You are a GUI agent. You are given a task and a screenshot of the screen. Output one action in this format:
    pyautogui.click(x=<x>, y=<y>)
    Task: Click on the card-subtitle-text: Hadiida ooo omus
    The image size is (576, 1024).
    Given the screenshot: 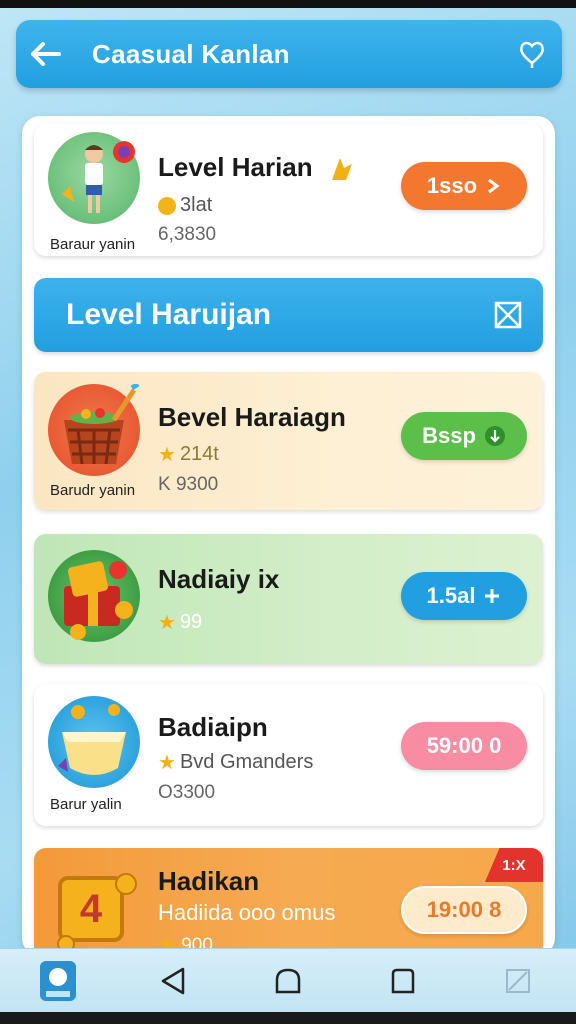 What is the action you would take?
    pyautogui.click(x=247, y=912)
    